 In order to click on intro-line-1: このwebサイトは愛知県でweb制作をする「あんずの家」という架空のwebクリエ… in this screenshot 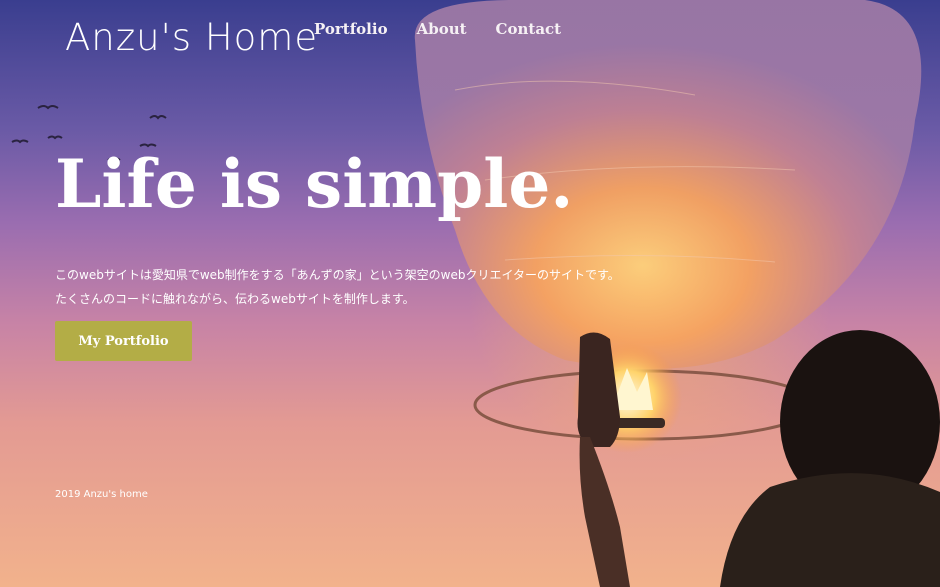, I will do `click(337, 275)`.